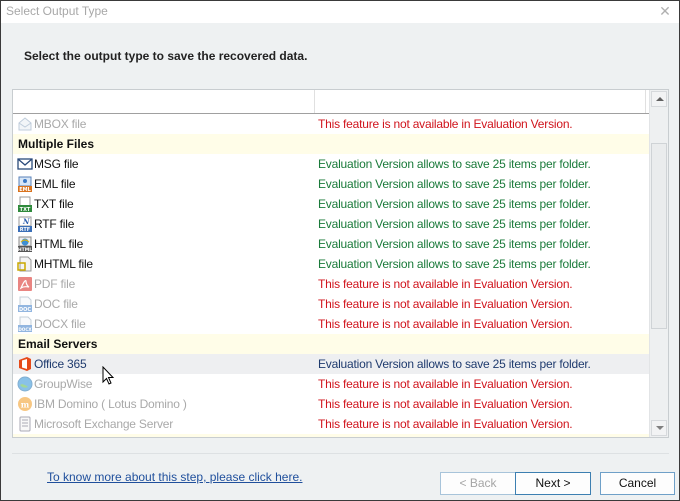  I want to click on eml-icon: EML, so click(25, 184).